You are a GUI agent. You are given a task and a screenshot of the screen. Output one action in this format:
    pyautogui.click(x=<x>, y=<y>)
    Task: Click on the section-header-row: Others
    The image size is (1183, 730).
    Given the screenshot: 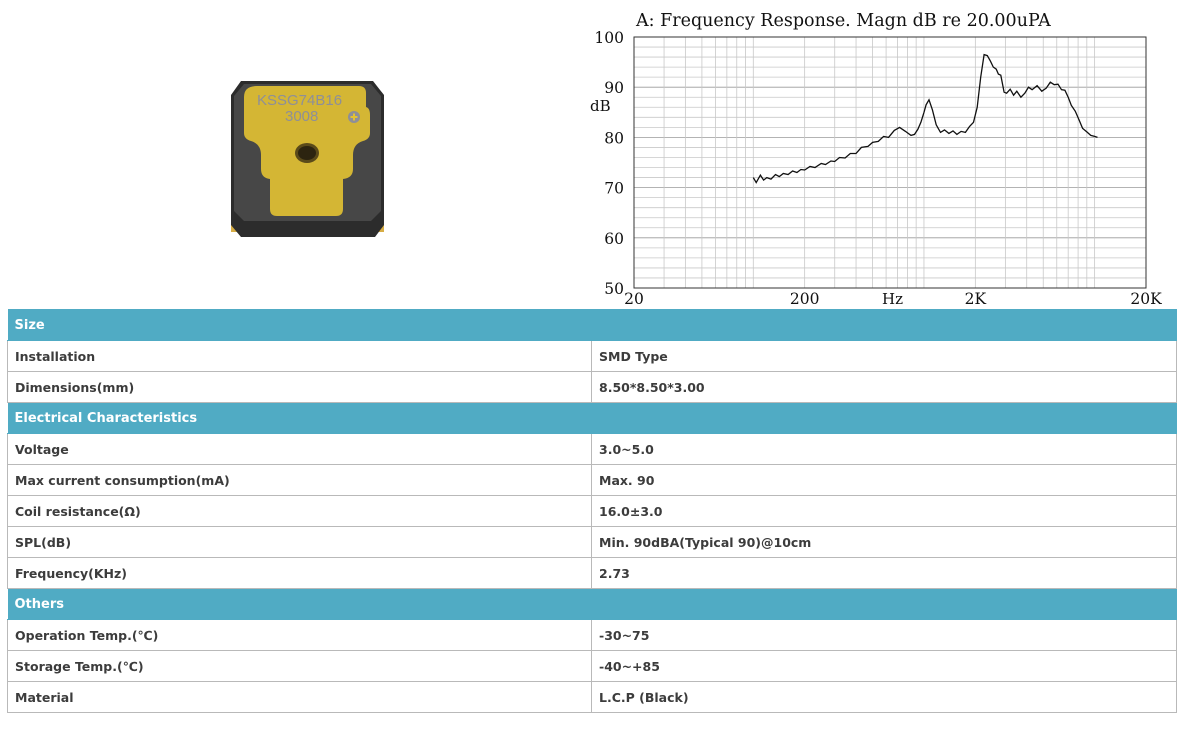 What is the action you would take?
    pyautogui.click(x=592, y=604)
    